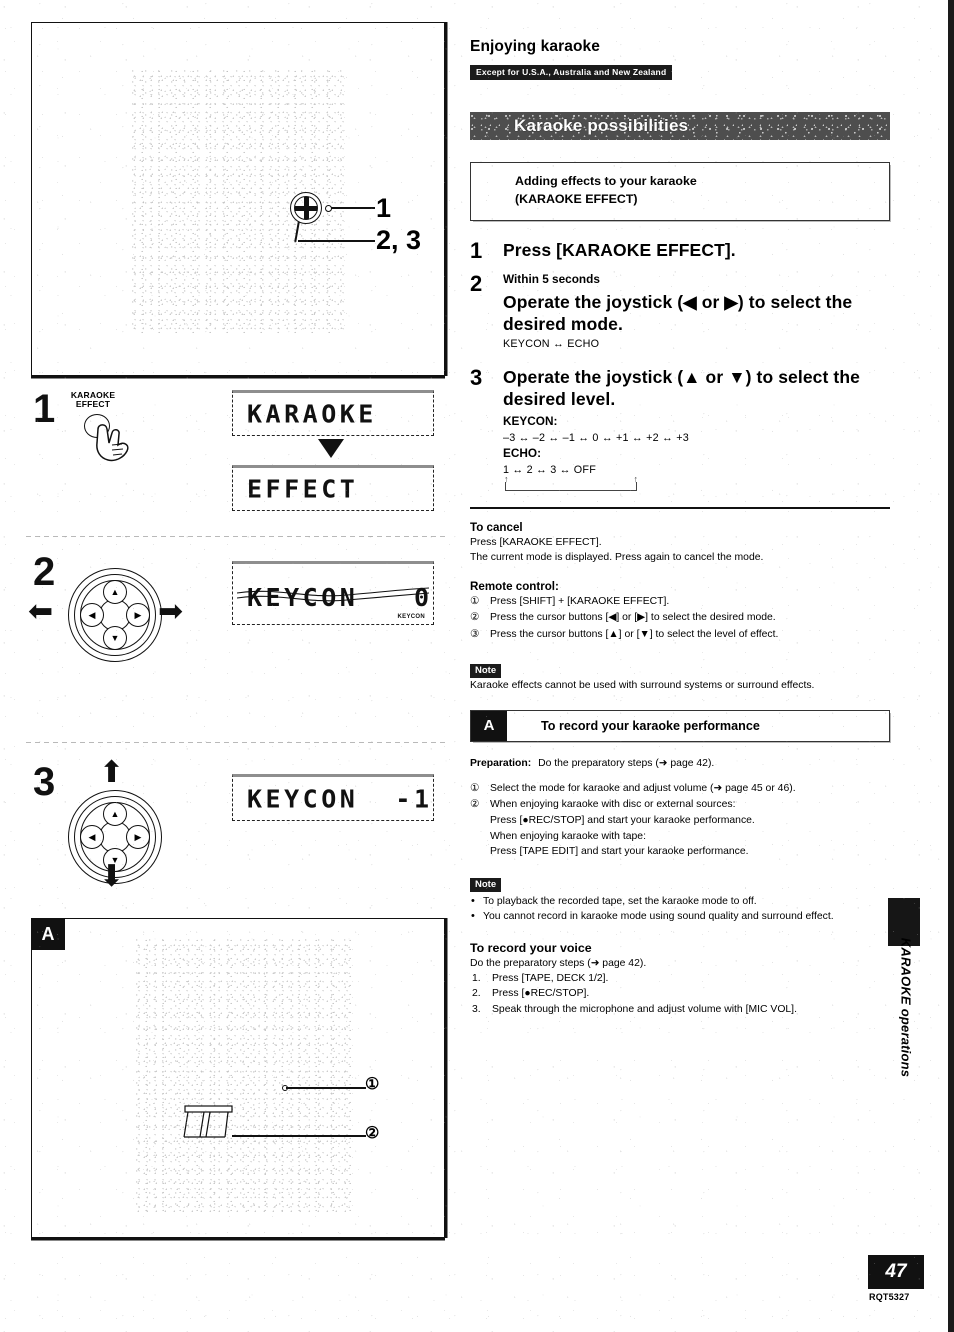 The height and width of the screenshot is (1332, 954). Describe the element at coordinates (115, 814) in the screenshot. I see `joystick-up-pad-2: ▲` at that location.